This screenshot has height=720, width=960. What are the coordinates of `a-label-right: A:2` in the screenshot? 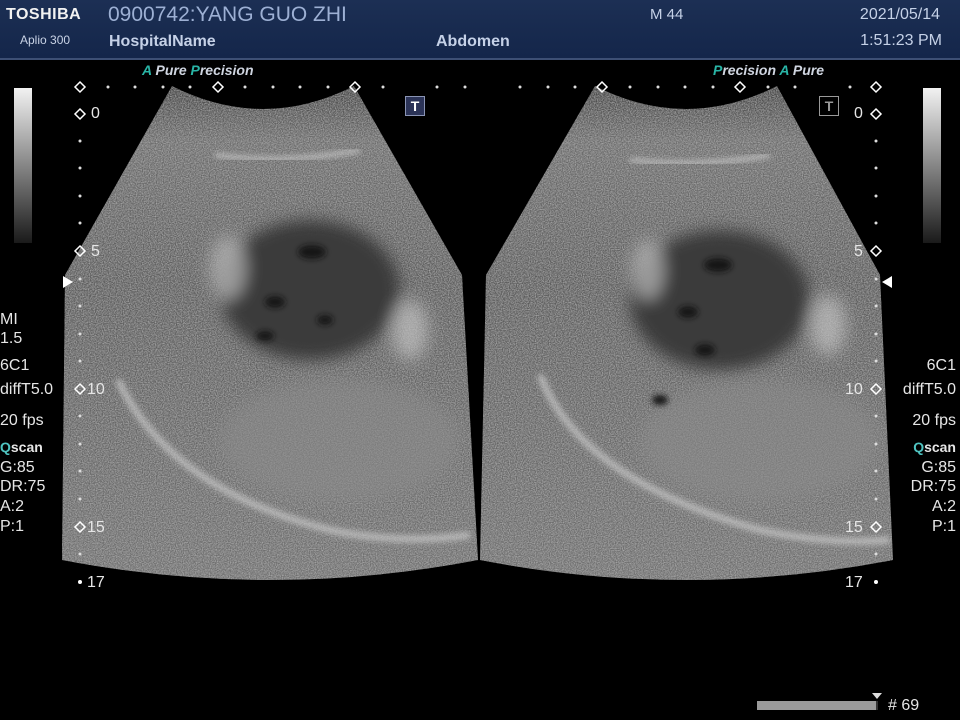 It's located at (943, 506).